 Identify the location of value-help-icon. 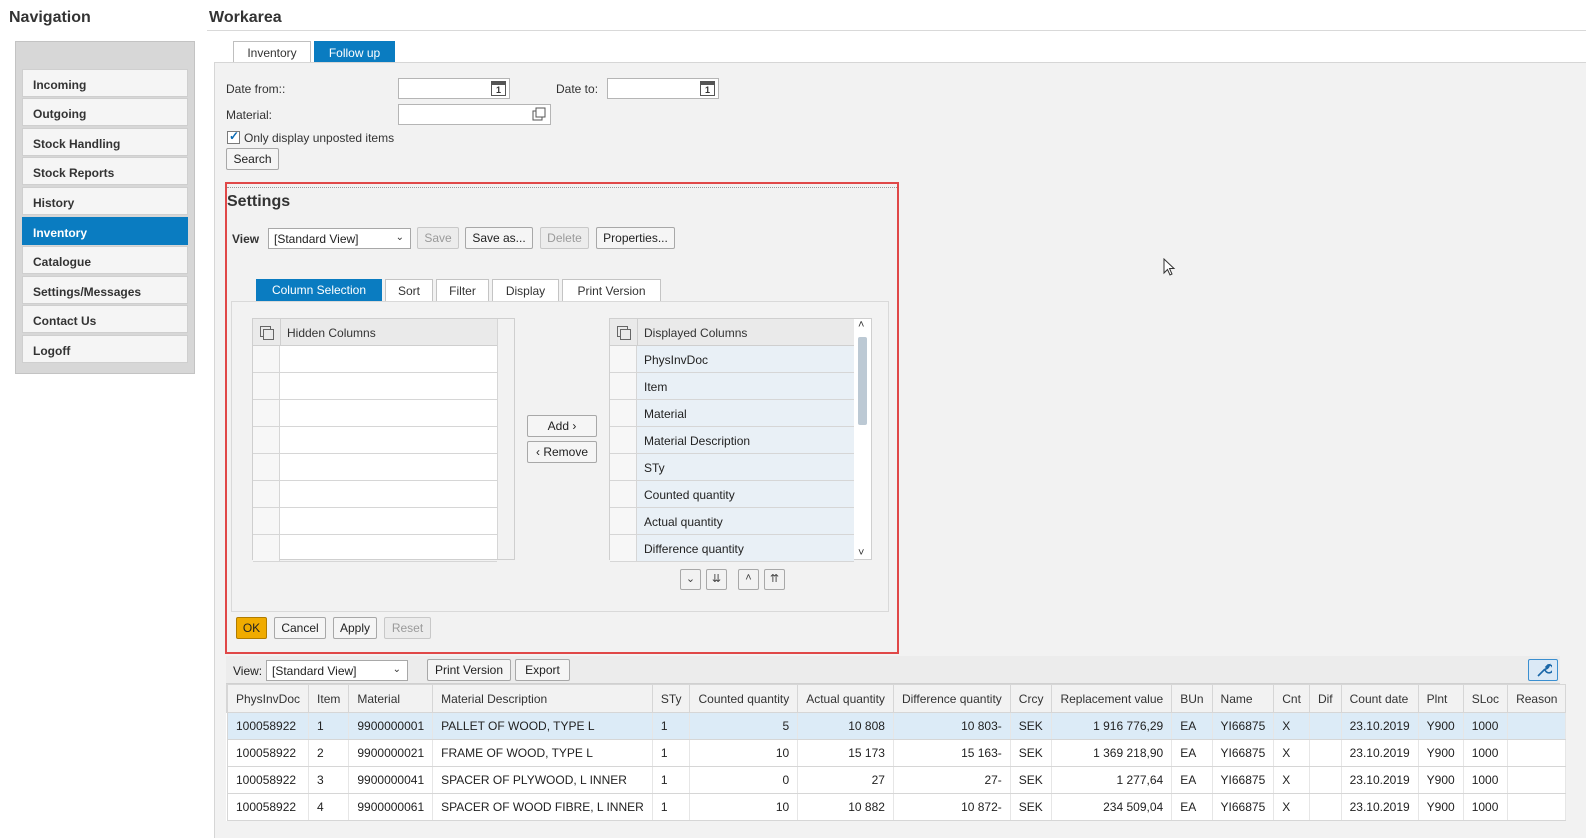
(539, 114).